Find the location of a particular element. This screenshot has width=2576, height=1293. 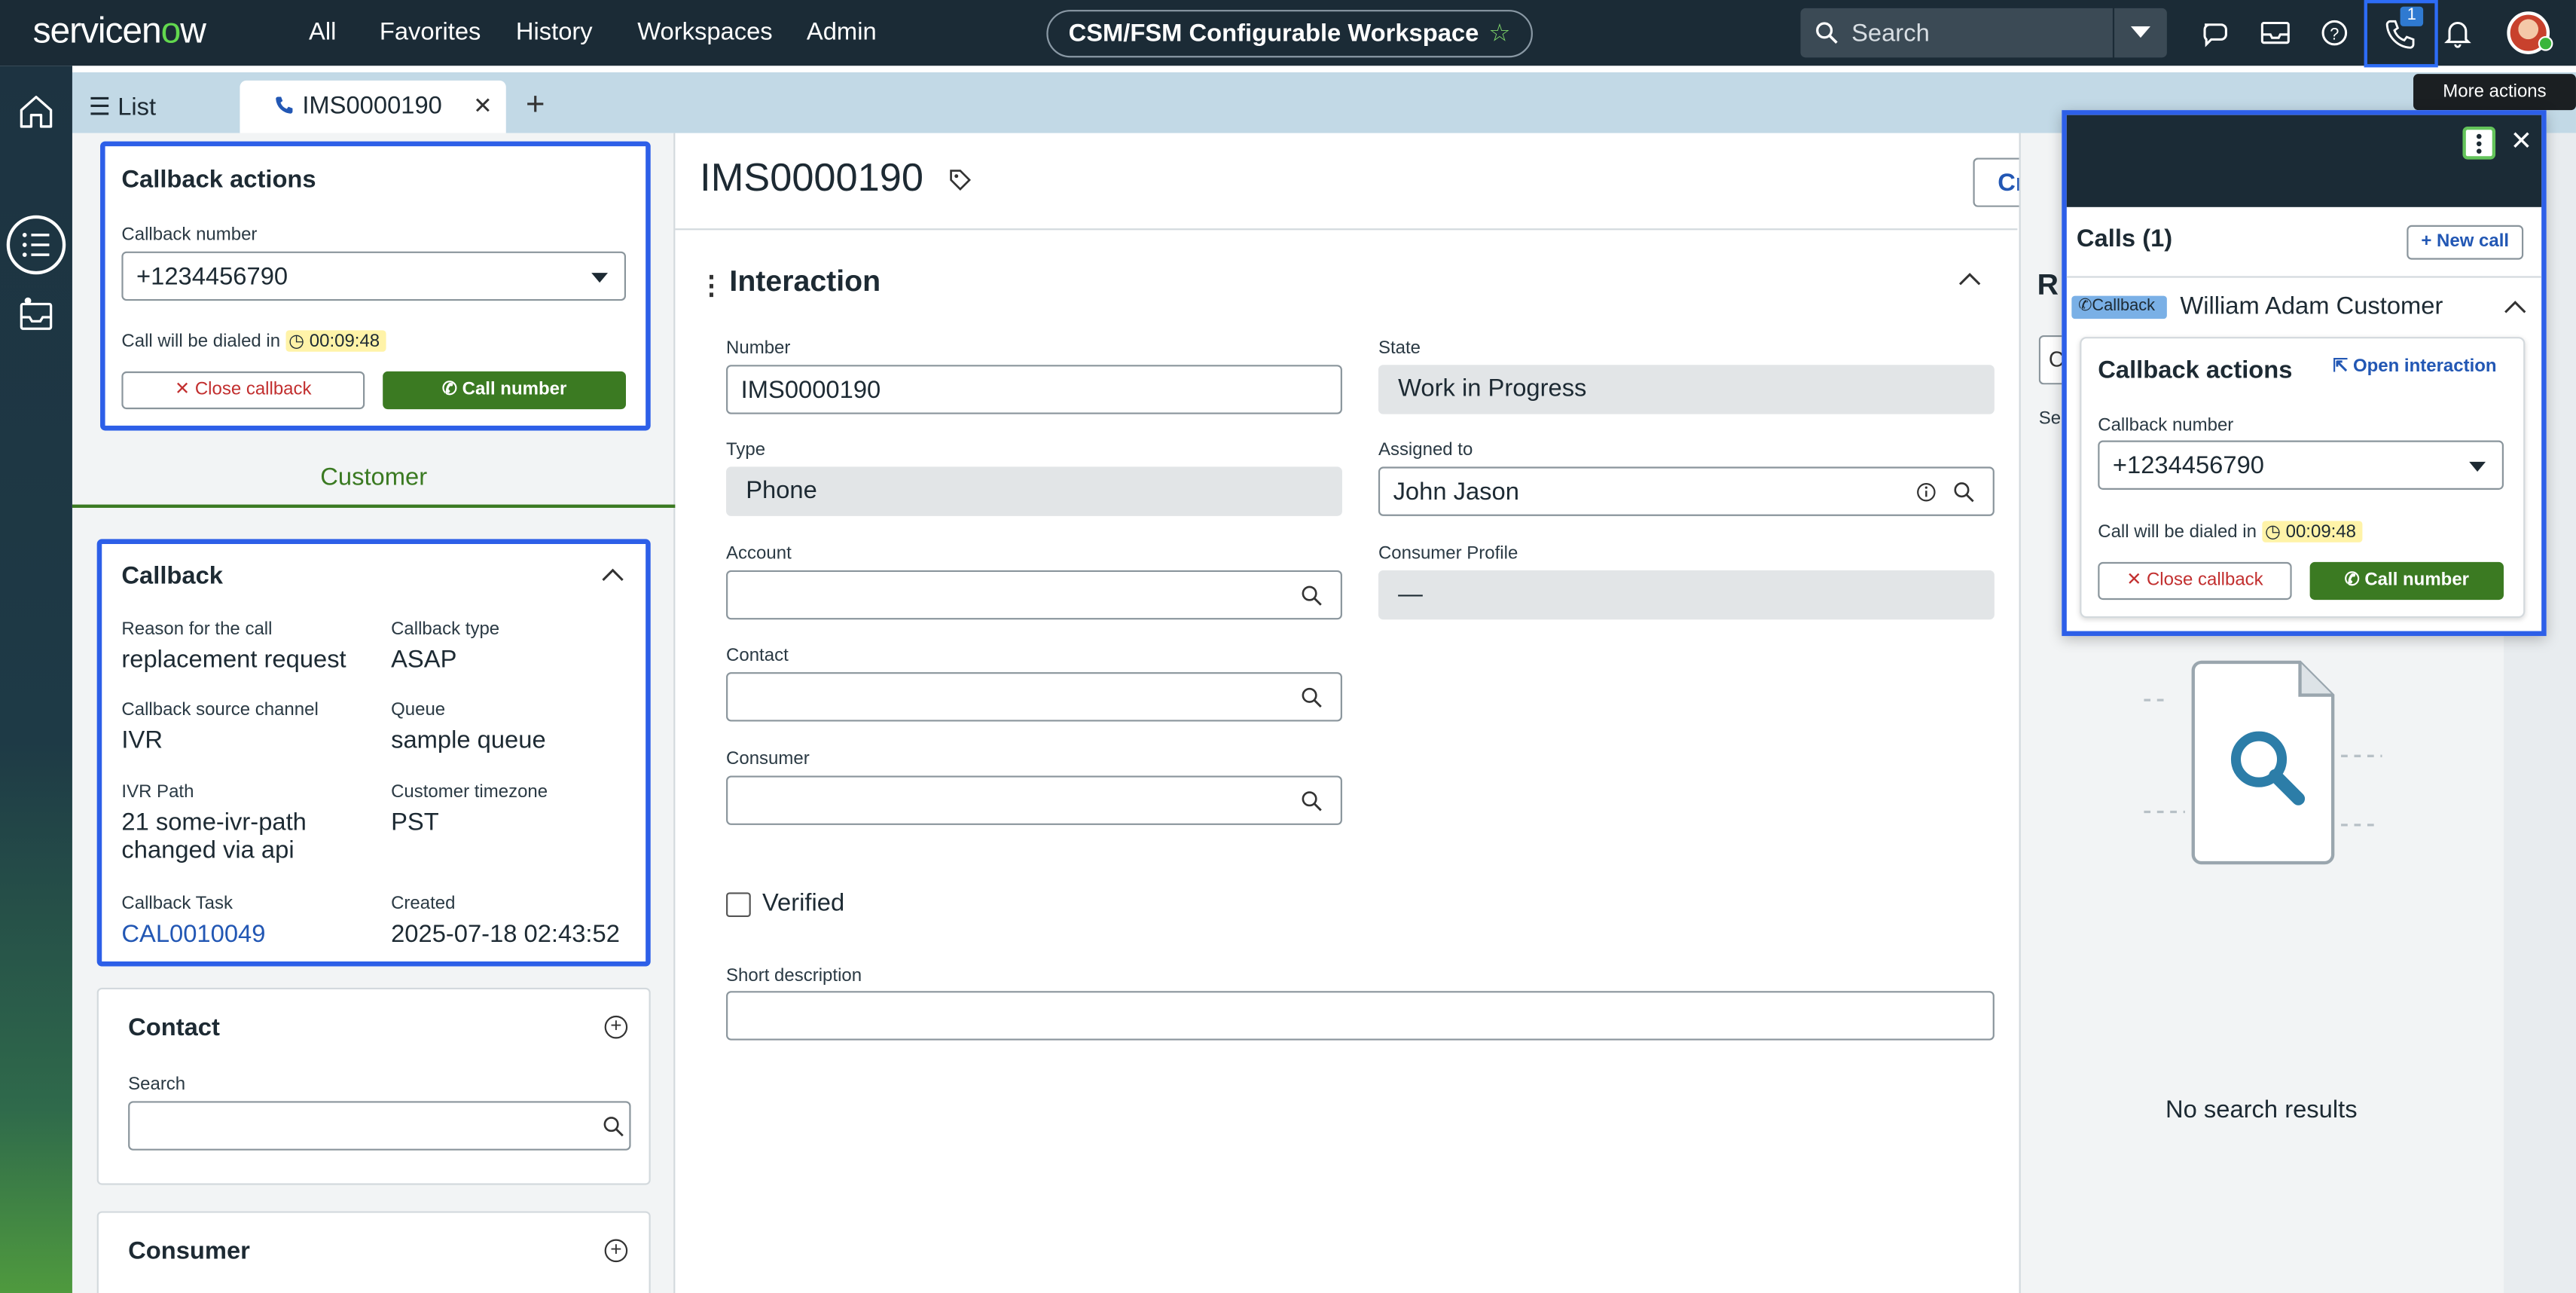

tab-customer-label: Customer is located at coordinates (374, 477).